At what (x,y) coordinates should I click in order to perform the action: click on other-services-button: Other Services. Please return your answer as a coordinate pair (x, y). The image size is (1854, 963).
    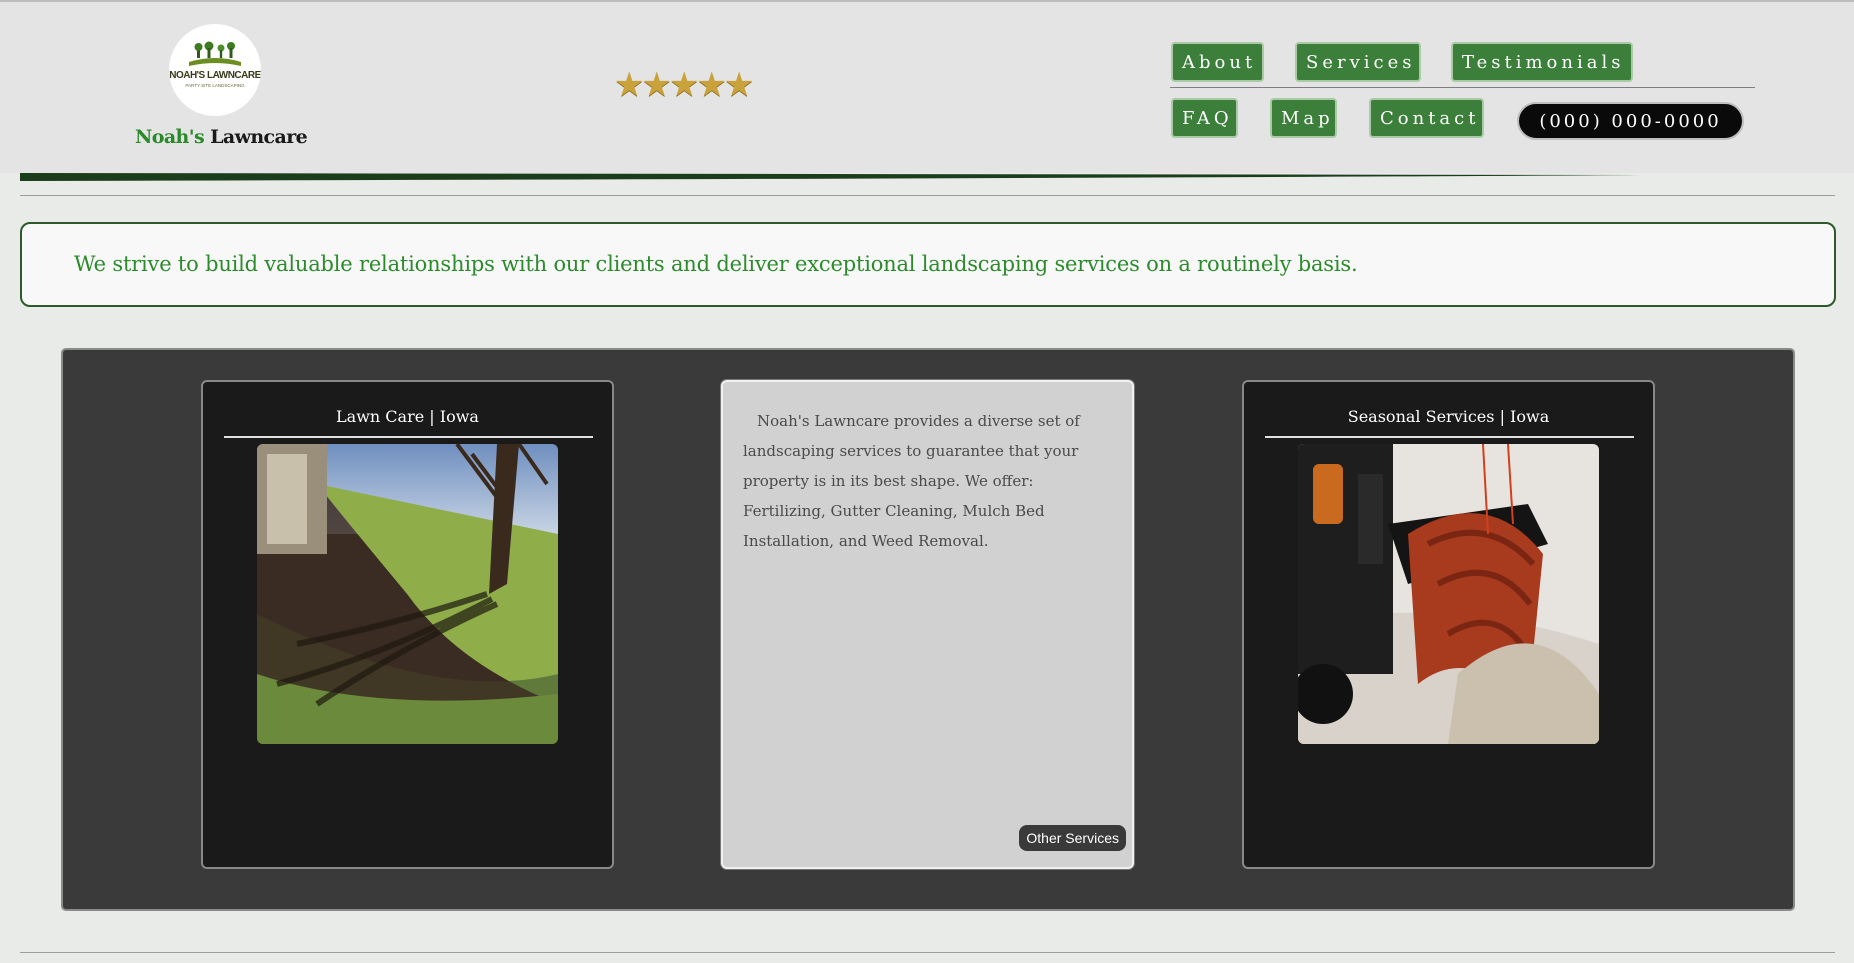
    Looking at the image, I should click on (1072, 838).